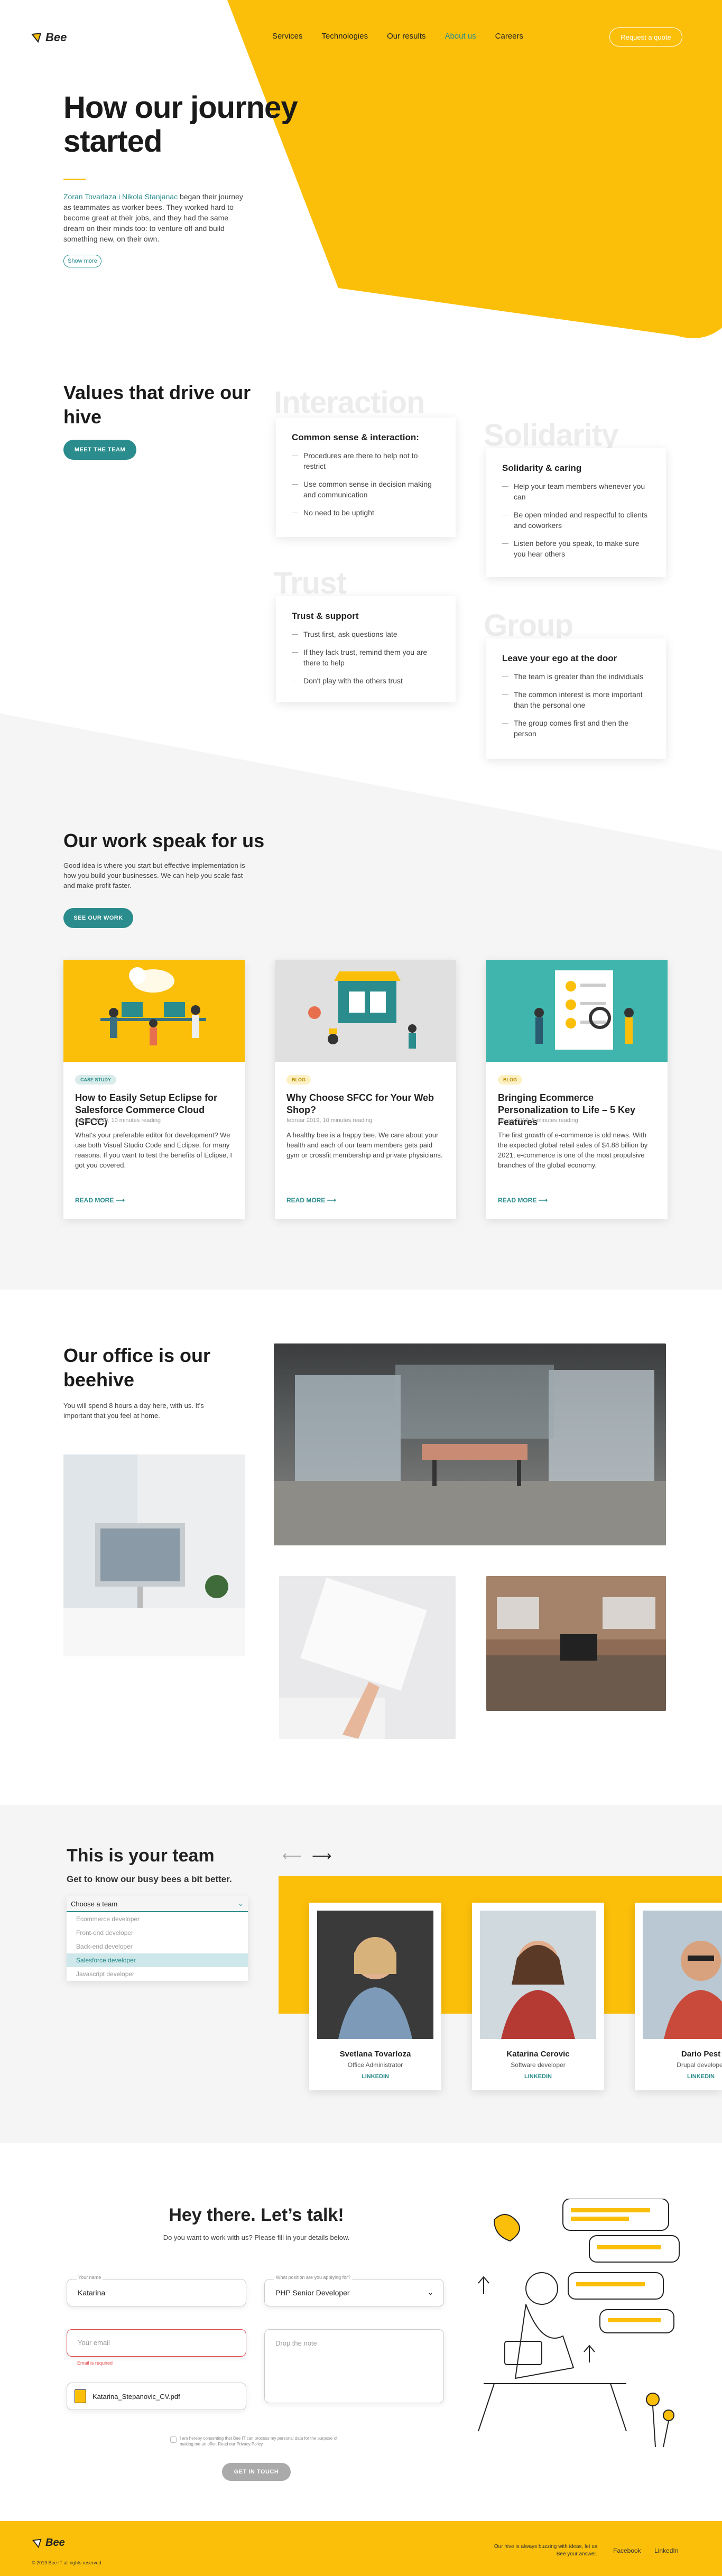  What do you see at coordinates (474, 169) in the screenshot?
I see `hero-yellow-shape` at bounding box center [474, 169].